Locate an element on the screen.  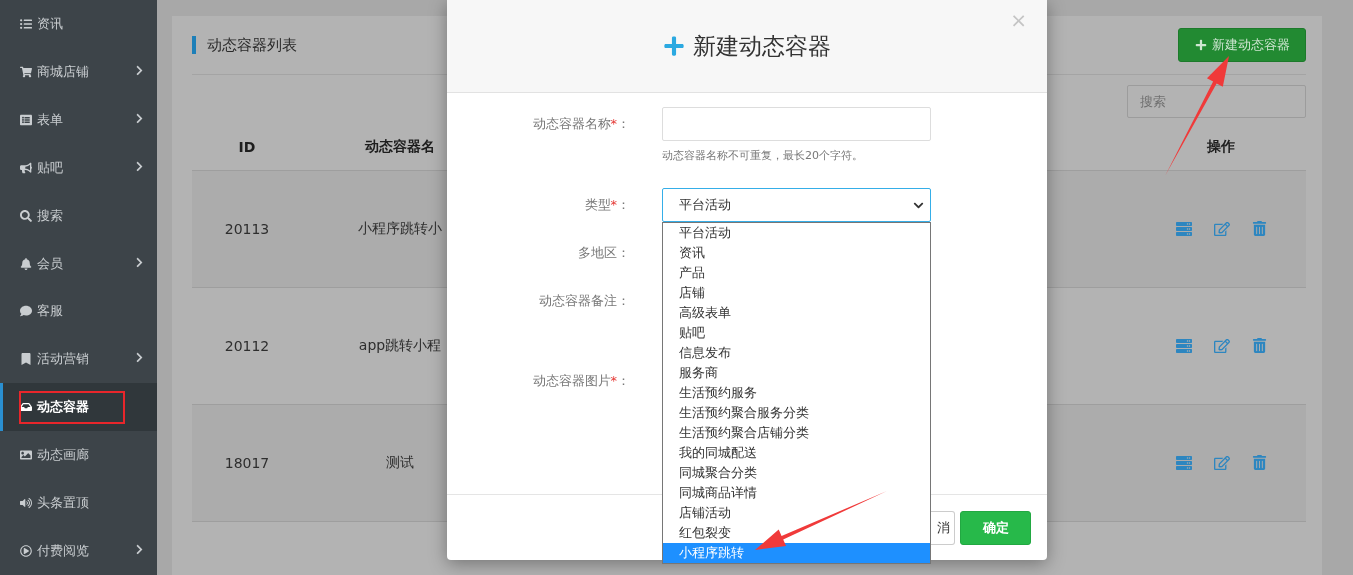
sidebar-item: 动态画廊 is located at coordinates (78, 455).